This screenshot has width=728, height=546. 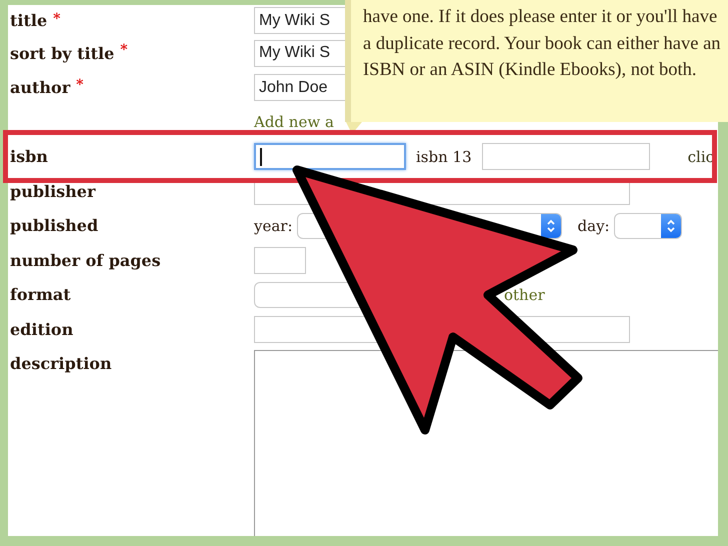 I want to click on field-label: sort by title, so click(x=62, y=53).